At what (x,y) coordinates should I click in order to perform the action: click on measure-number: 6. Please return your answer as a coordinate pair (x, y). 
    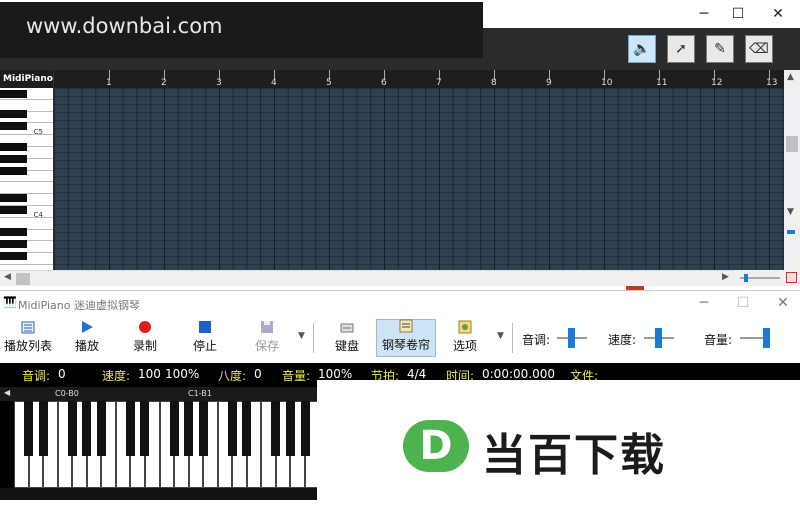
    Looking at the image, I should click on (384, 83).